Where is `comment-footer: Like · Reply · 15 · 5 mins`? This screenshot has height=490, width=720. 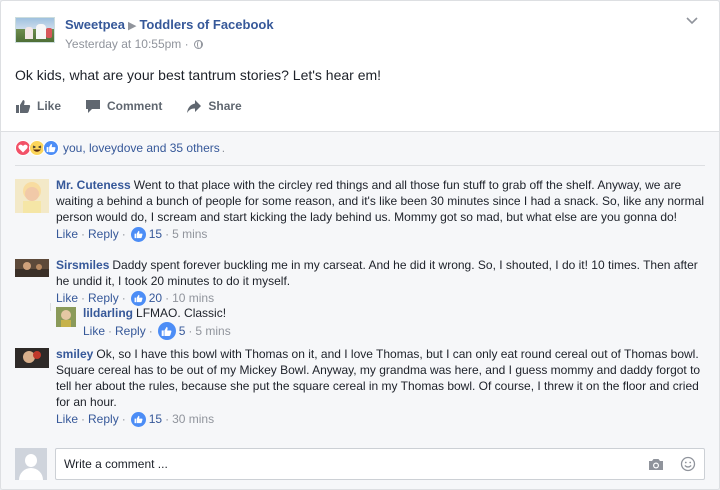
comment-footer: Like · Reply · 15 · 5 mins is located at coordinates (132, 234).